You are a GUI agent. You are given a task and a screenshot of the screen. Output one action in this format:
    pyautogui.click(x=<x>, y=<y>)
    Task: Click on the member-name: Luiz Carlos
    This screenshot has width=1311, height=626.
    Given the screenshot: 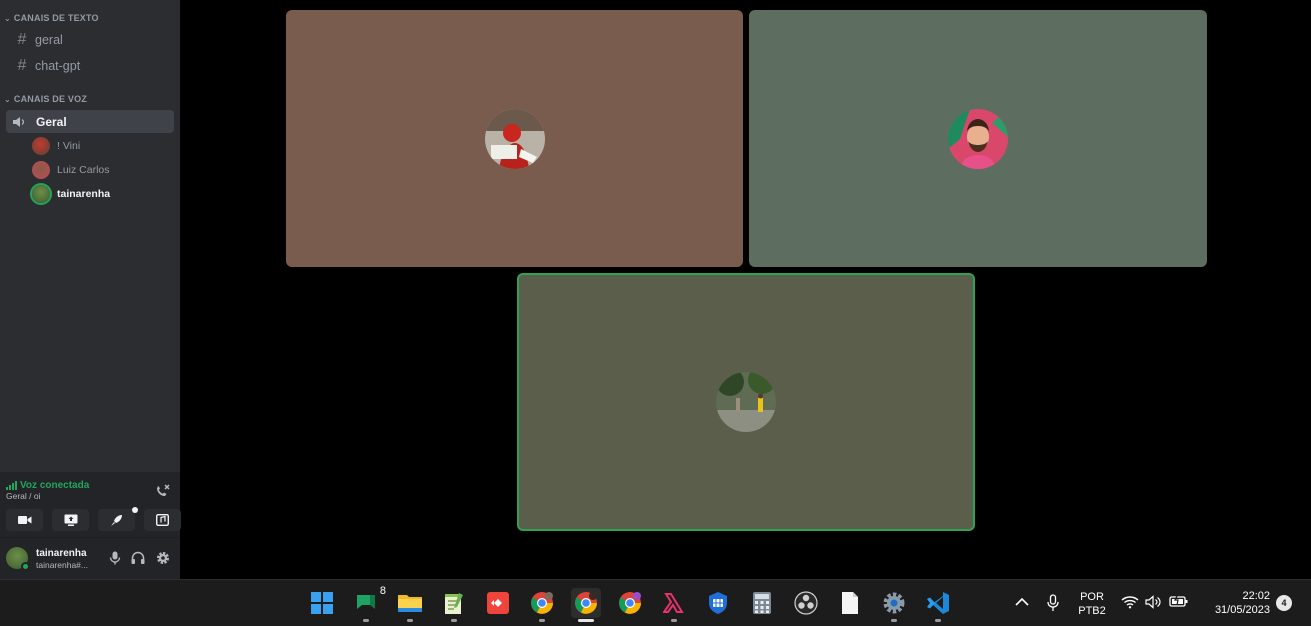 What is the action you would take?
    pyautogui.click(x=83, y=170)
    